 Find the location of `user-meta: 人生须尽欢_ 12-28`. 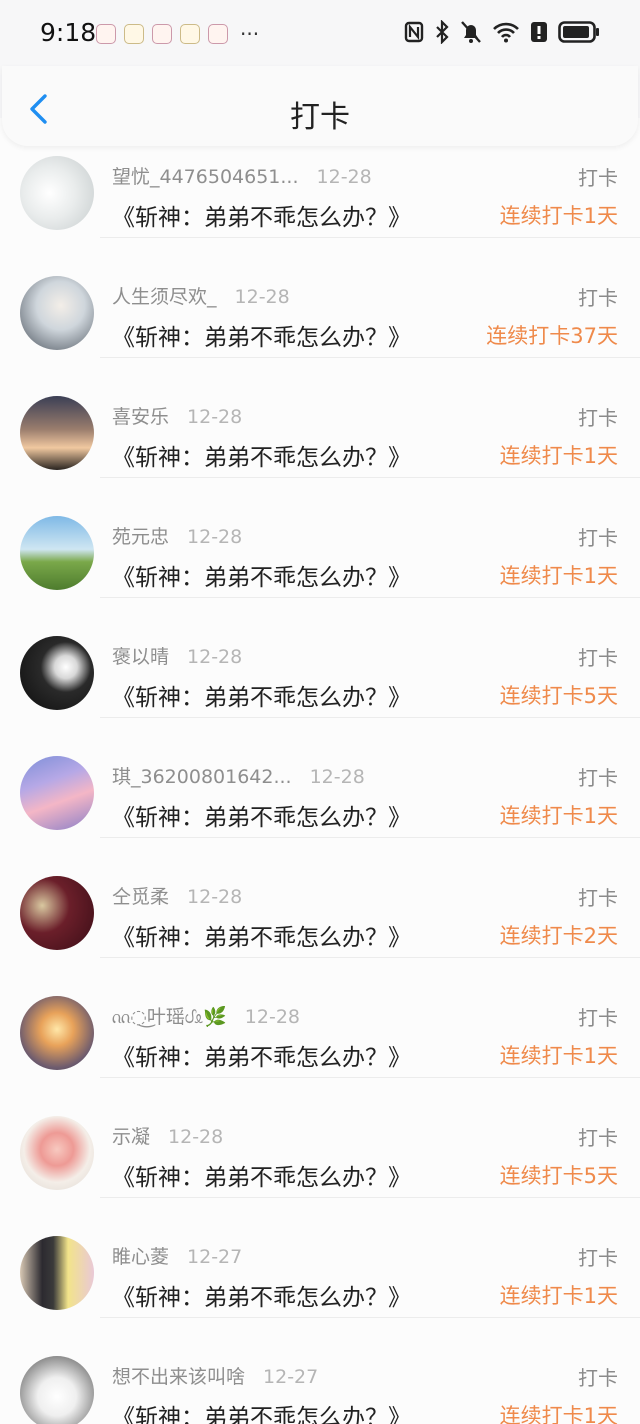

user-meta: 人生须尽欢_ 12-28 is located at coordinates (201, 295).